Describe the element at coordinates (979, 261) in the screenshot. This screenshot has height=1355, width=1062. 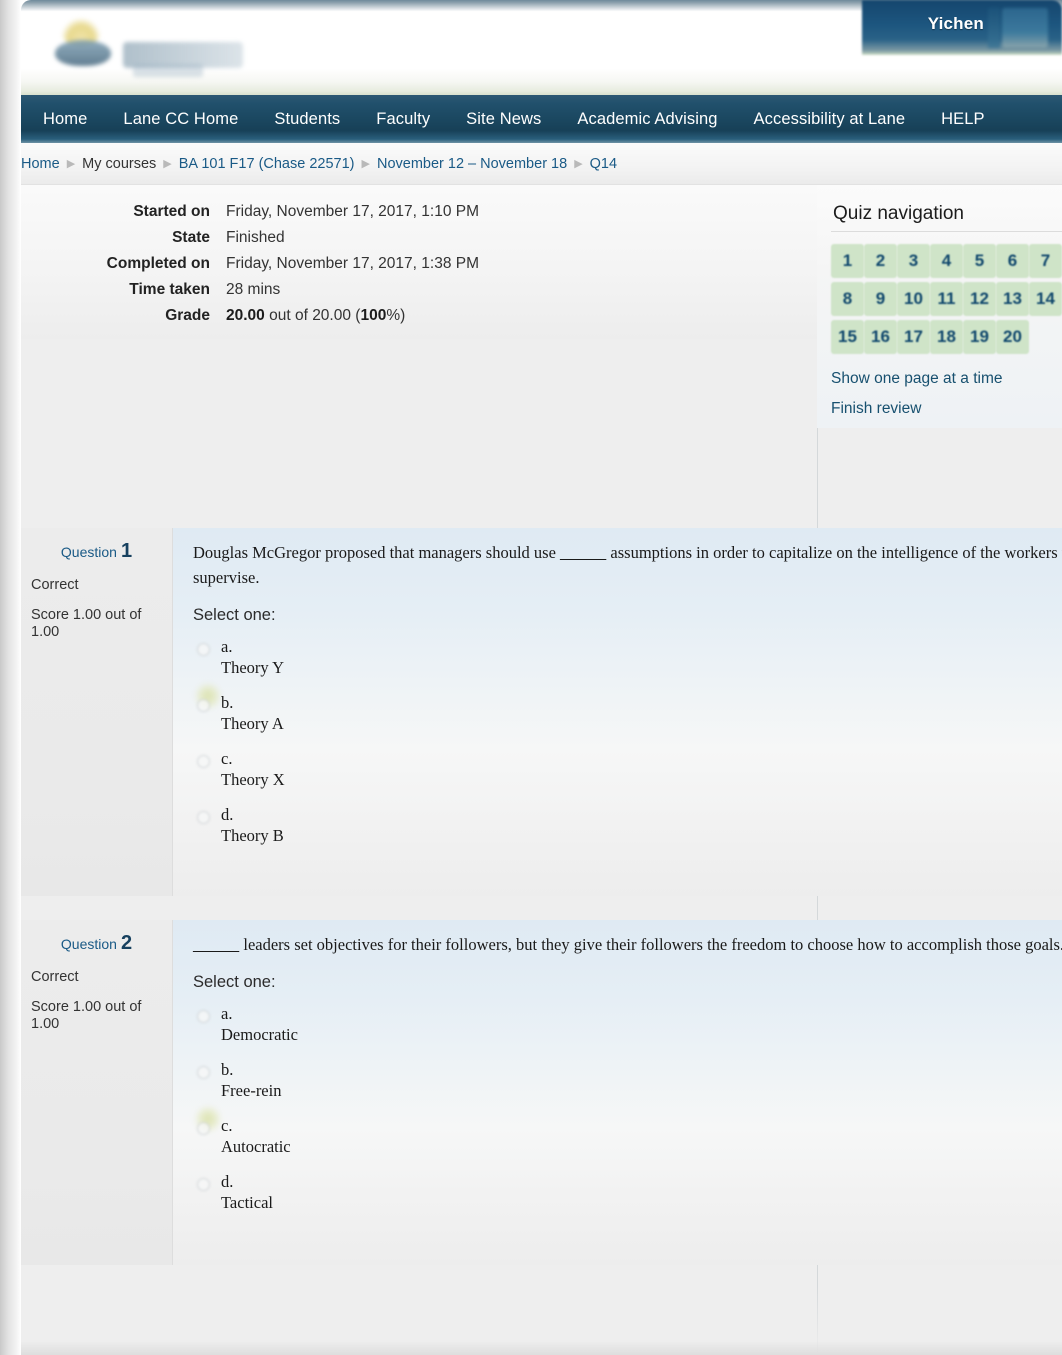
I see `quiz-nav-button-5: 5` at that location.